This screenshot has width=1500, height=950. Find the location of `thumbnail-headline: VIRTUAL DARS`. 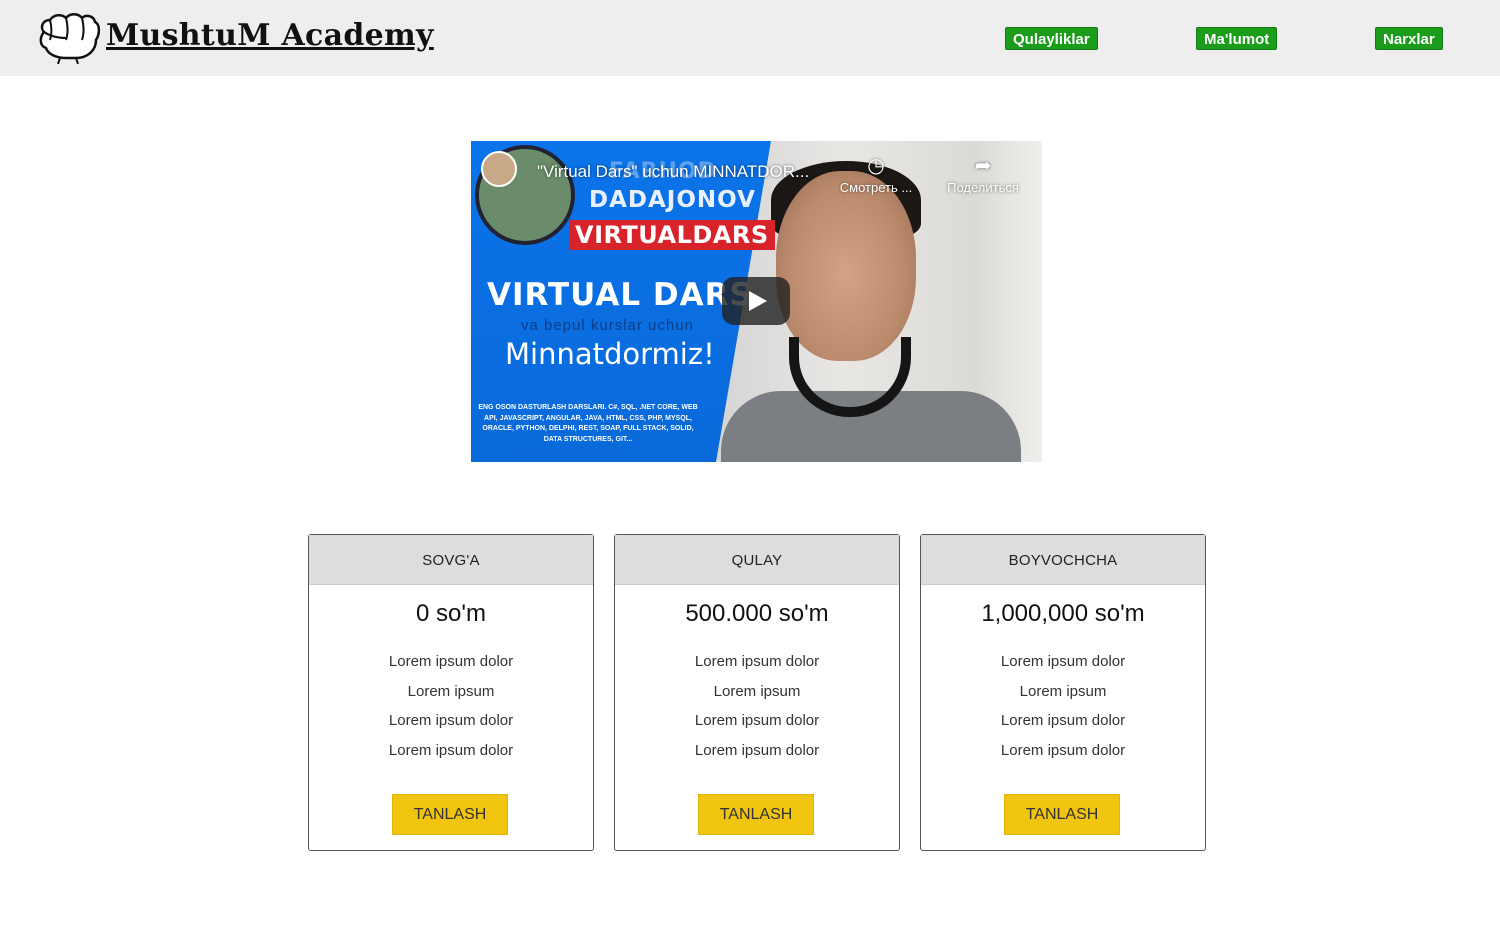

thumbnail-headline: VIRTUAL DARS is located at coordinates (620, 295).